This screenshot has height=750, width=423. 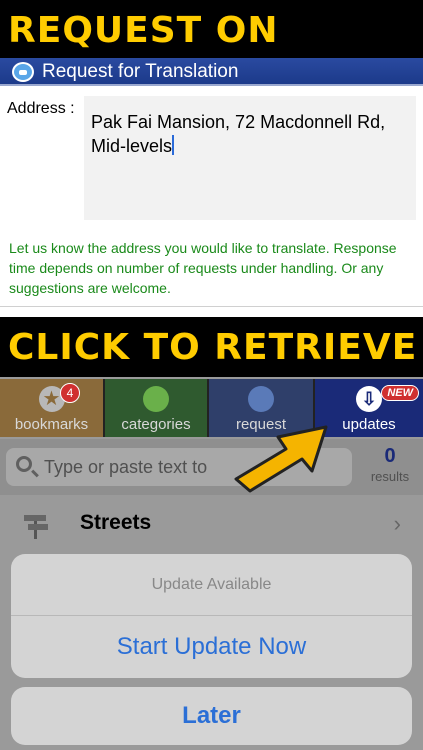 I want to click on folder-icon, so click(x=156, y=399).